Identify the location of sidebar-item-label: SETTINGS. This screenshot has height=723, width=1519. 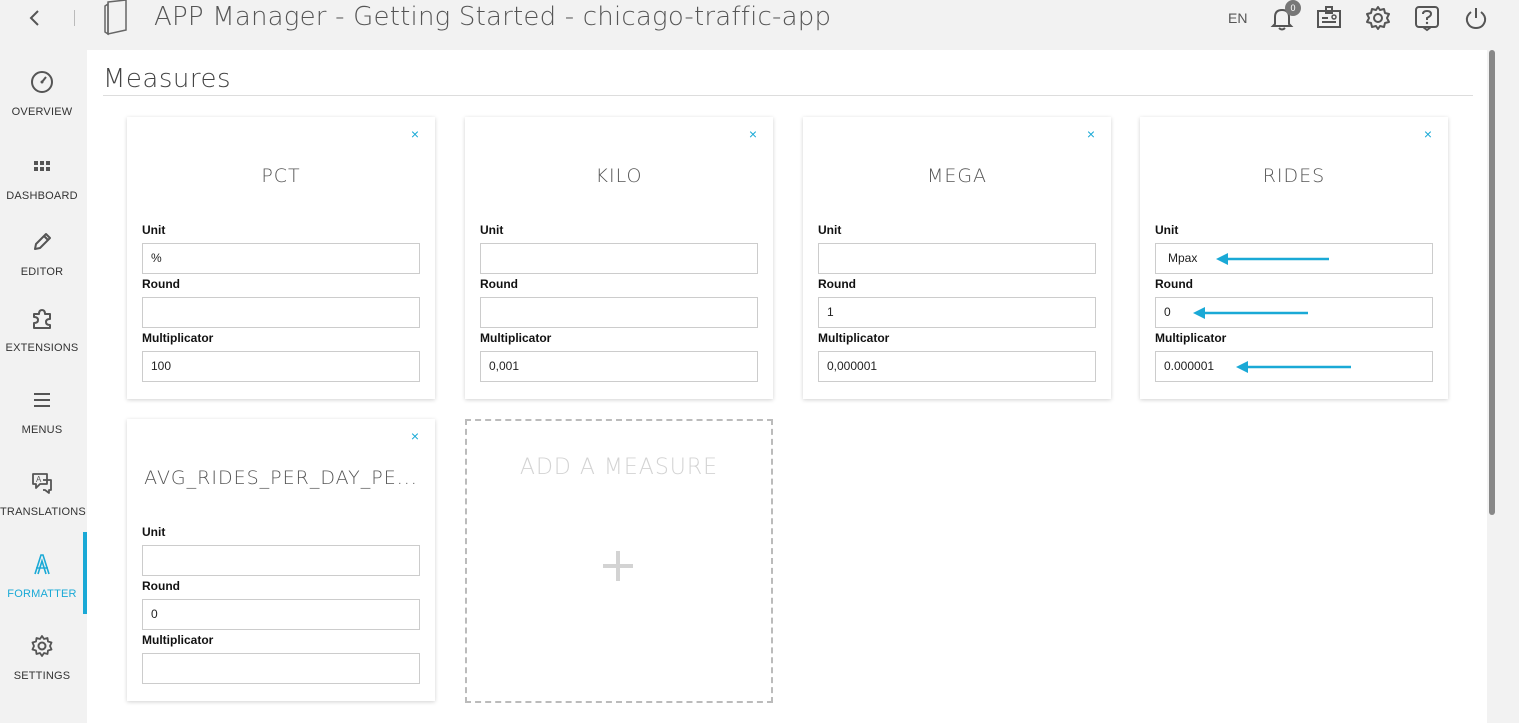
(42, 676).